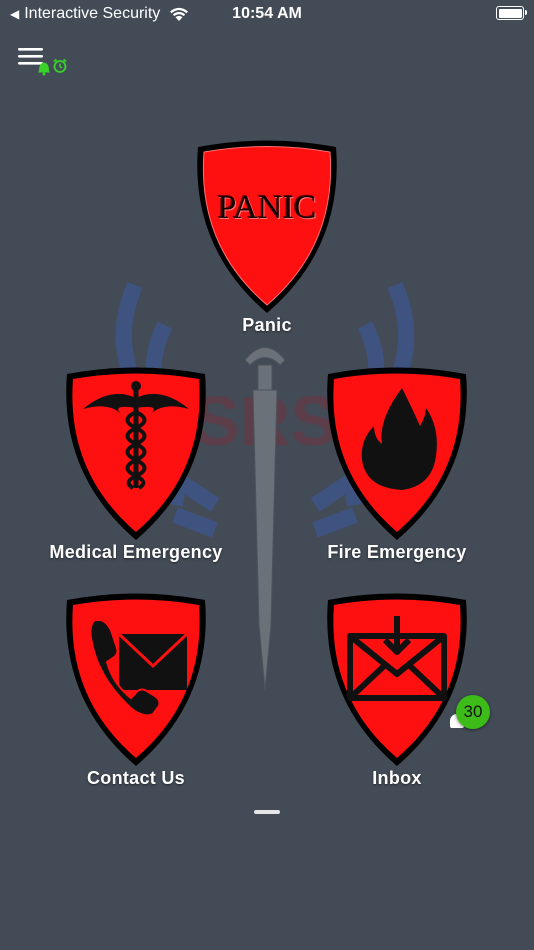 The height and width of the screenshot is (950, 534). I want to click on status-time: 10:54 AM, so click(267, 13).